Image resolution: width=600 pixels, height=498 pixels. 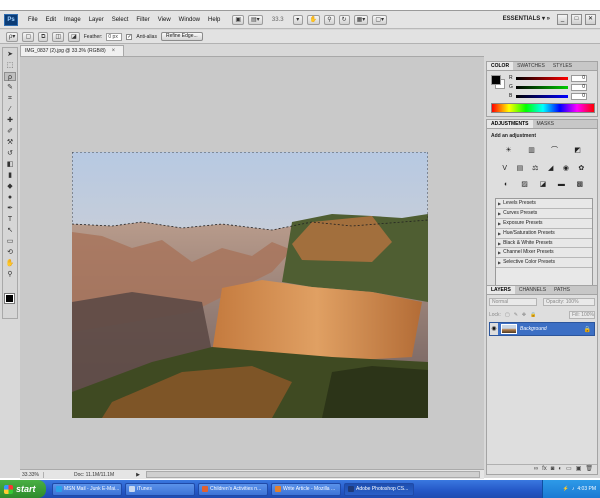 I want to click on gradient-tool-icon: ▮, so click(x=10, y=175).